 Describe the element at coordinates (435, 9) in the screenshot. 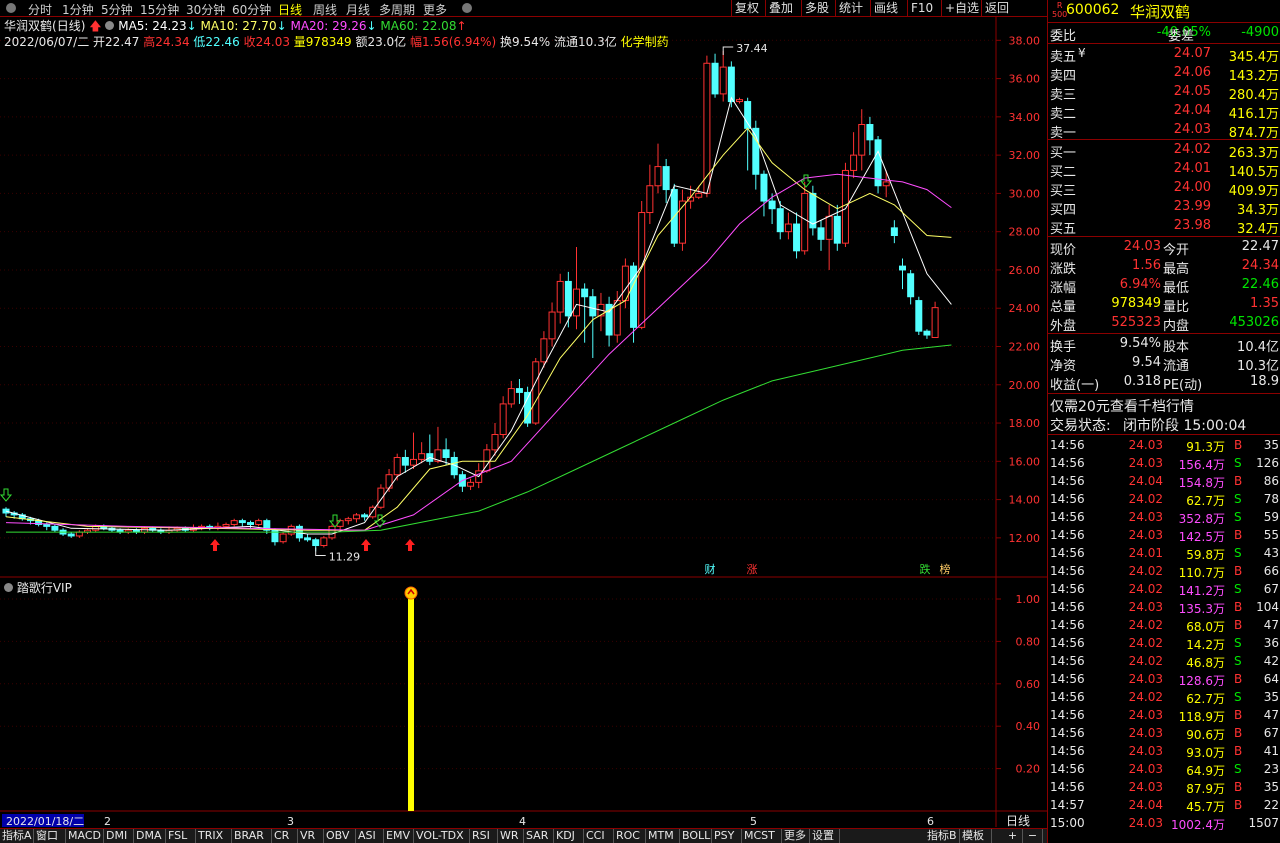

I see `period-tab-10: 更多` at that location.